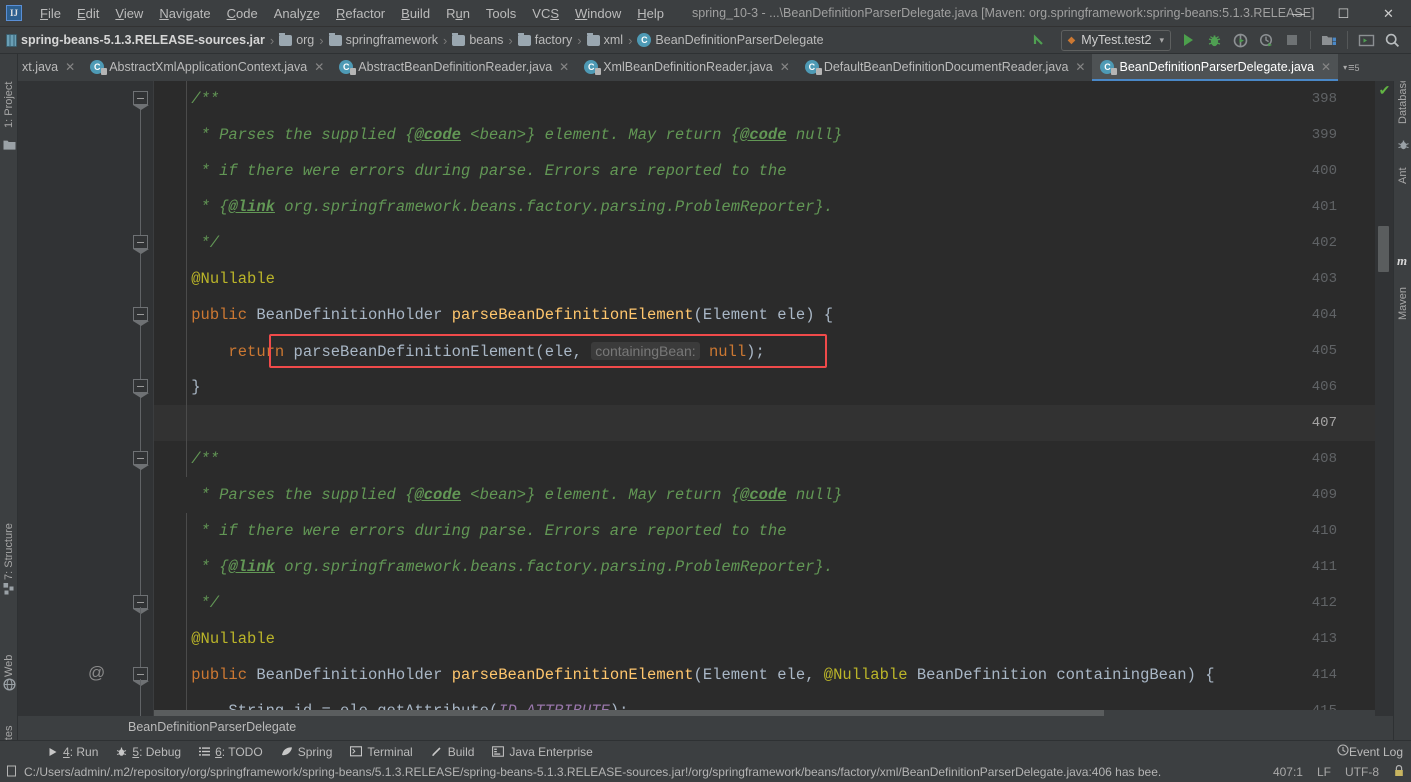 This screenshot has width=1411, height=782. What do you see at coordinates (1329, 40) in the screenshot?
I see `project-structure-button` at bounding box center [1329, 40].